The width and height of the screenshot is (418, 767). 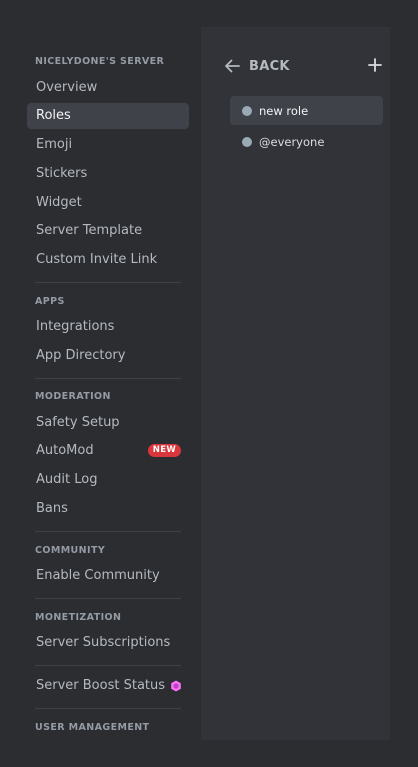 I want to click on plus-icon, so click(x=375, y=65).